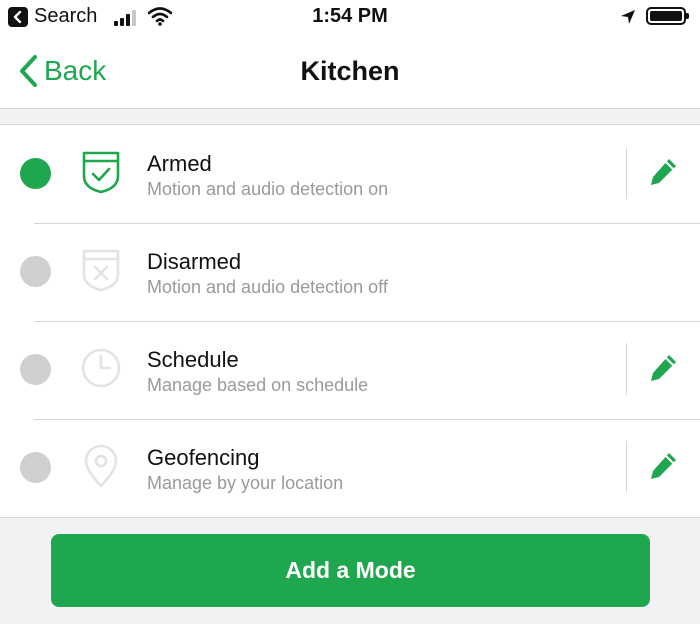  I want to click on status-bar: Search 1:54 PM, so click(350, 18).